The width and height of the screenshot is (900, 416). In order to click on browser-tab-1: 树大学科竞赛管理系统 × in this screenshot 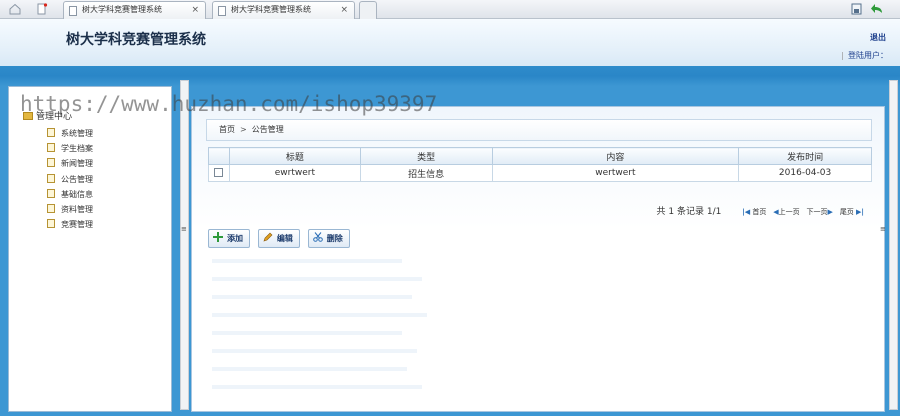, I will do `click(134, 10)`.